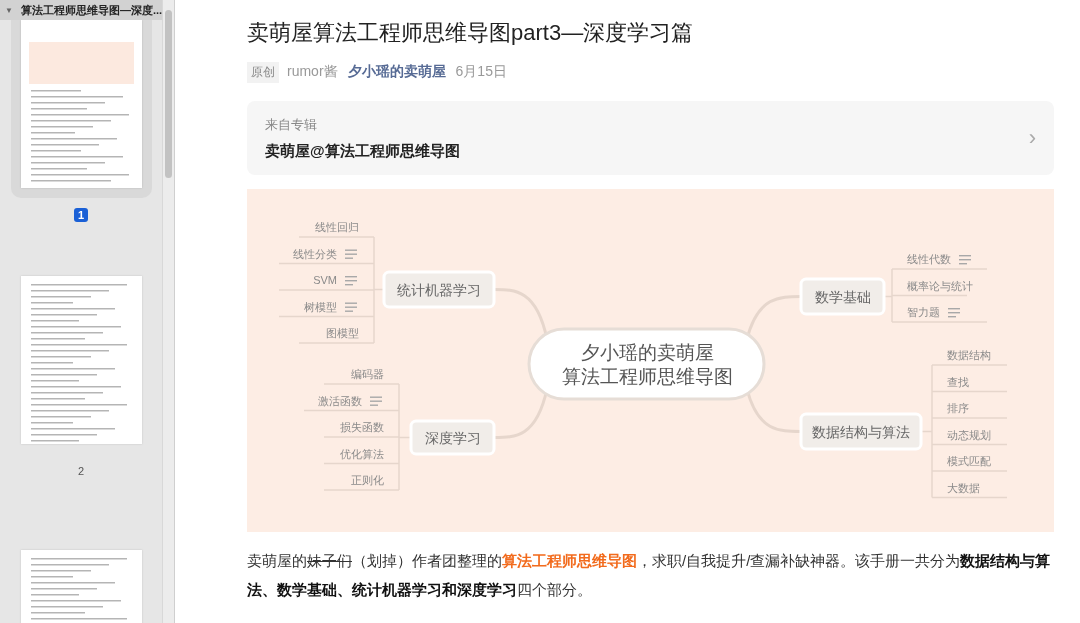  Describe the element at coordinates (263, 72) in the screenshot. I see `original-tag: 原创` at that location.